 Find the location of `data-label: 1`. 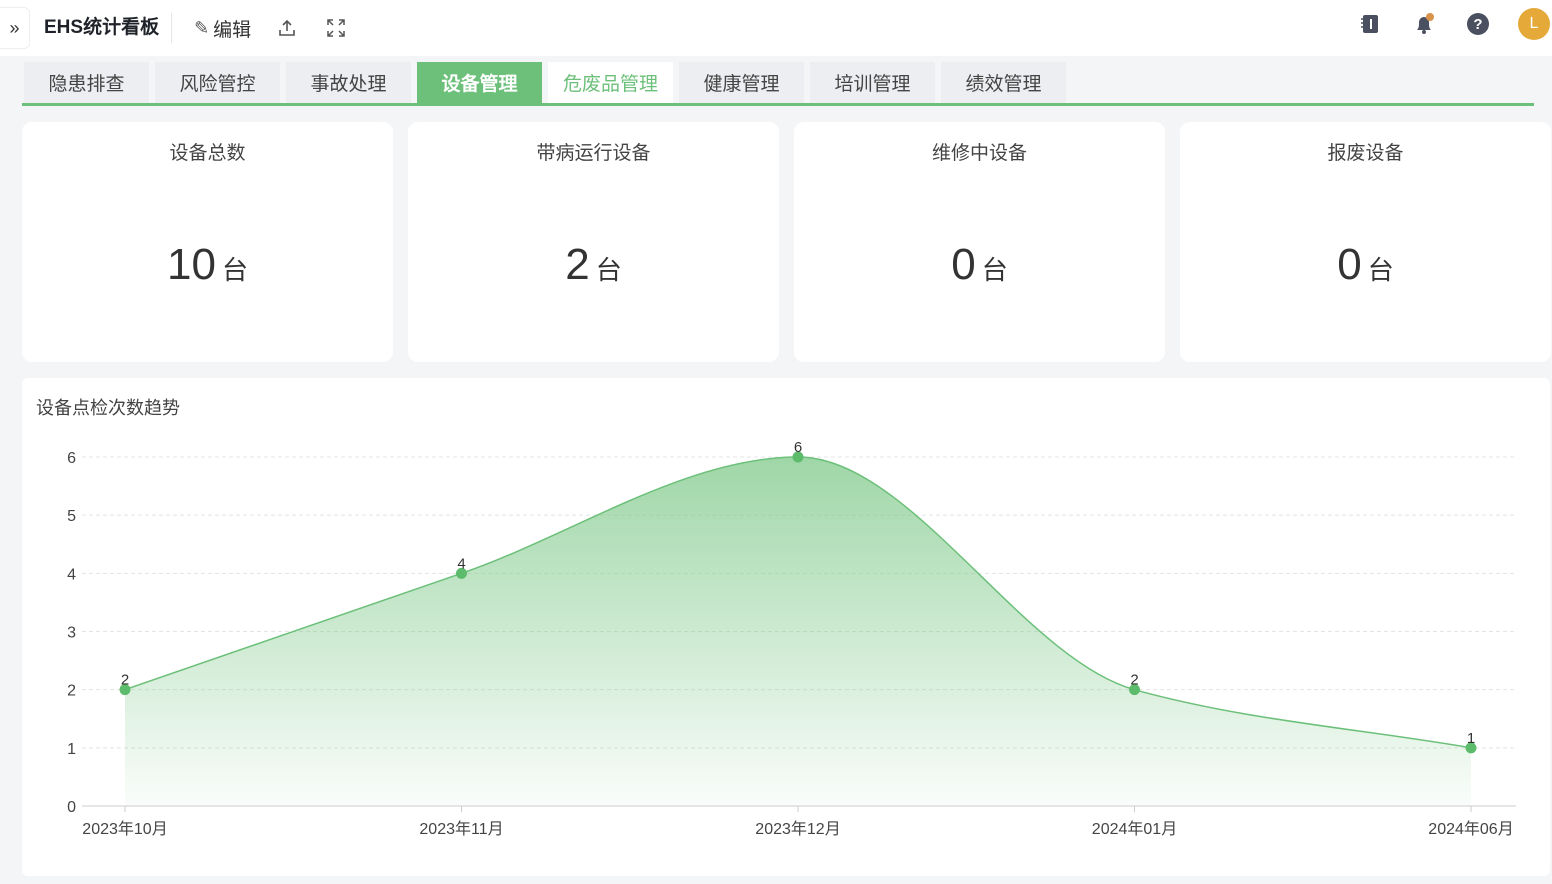

data-label: 1 is located at coordinates (1471, 738).